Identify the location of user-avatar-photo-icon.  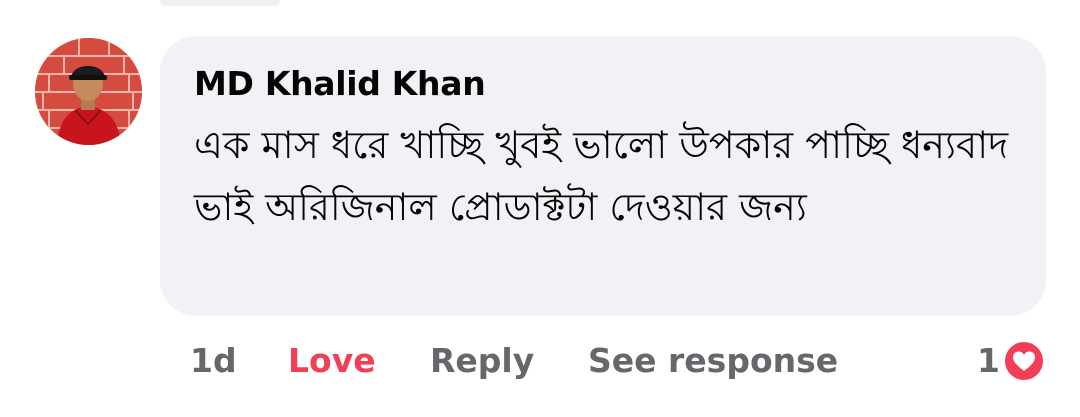
(88, 91).